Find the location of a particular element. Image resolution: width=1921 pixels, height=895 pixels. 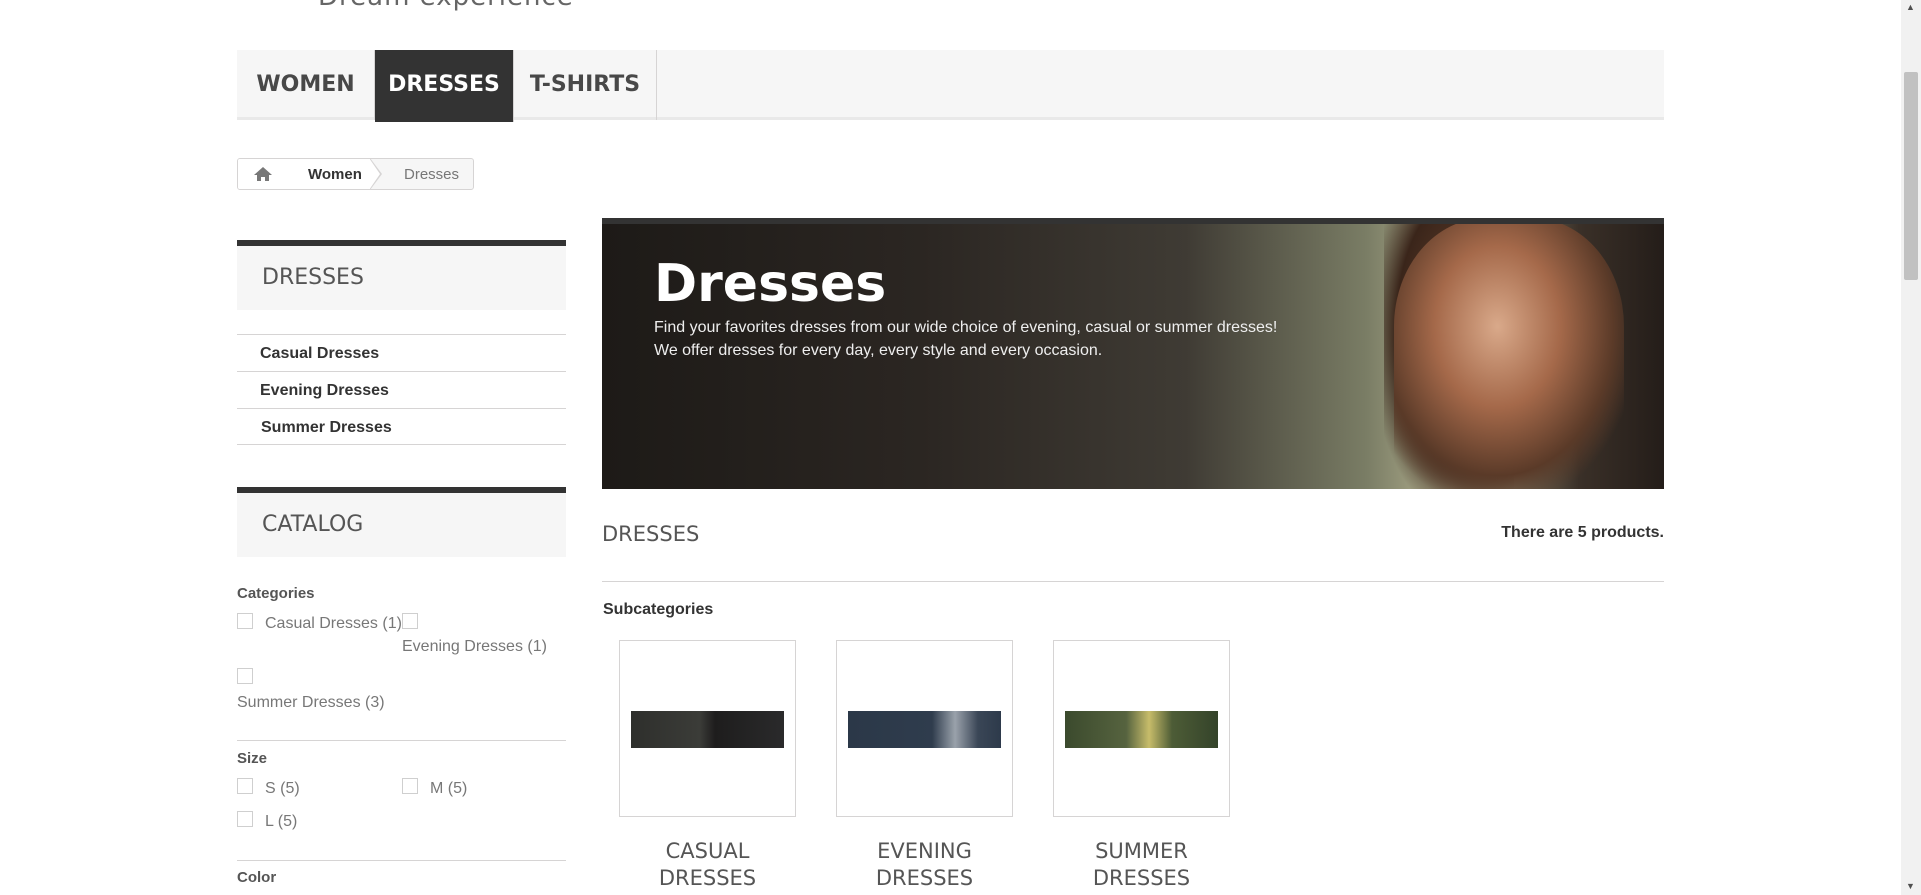

subcategory-image-evening is located at coordinates (924, 729).